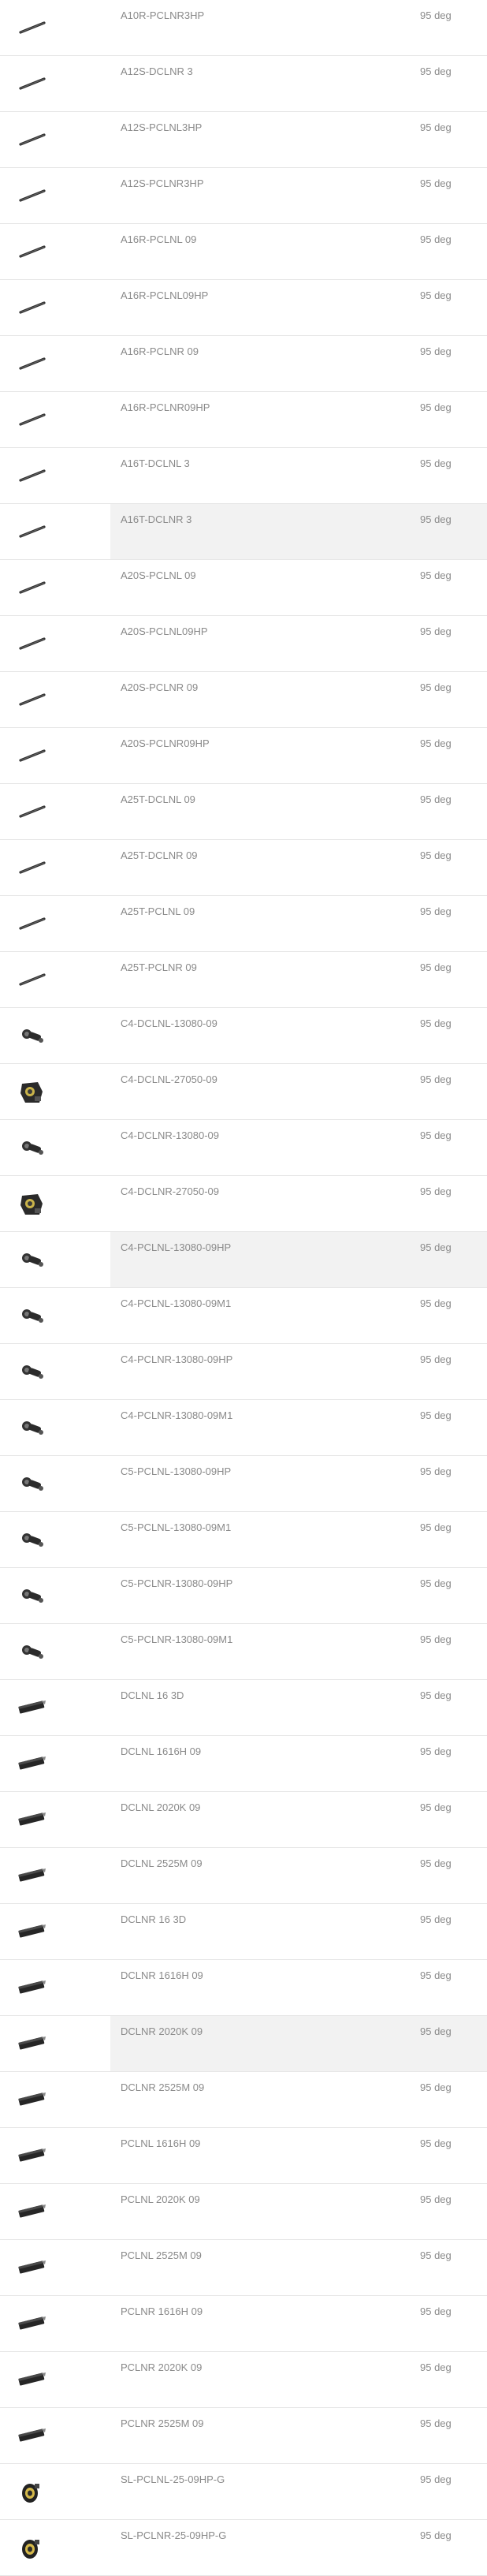  I want to click on table-row: PCLNR 2525M 09 95 deg, so click(243, 2436).